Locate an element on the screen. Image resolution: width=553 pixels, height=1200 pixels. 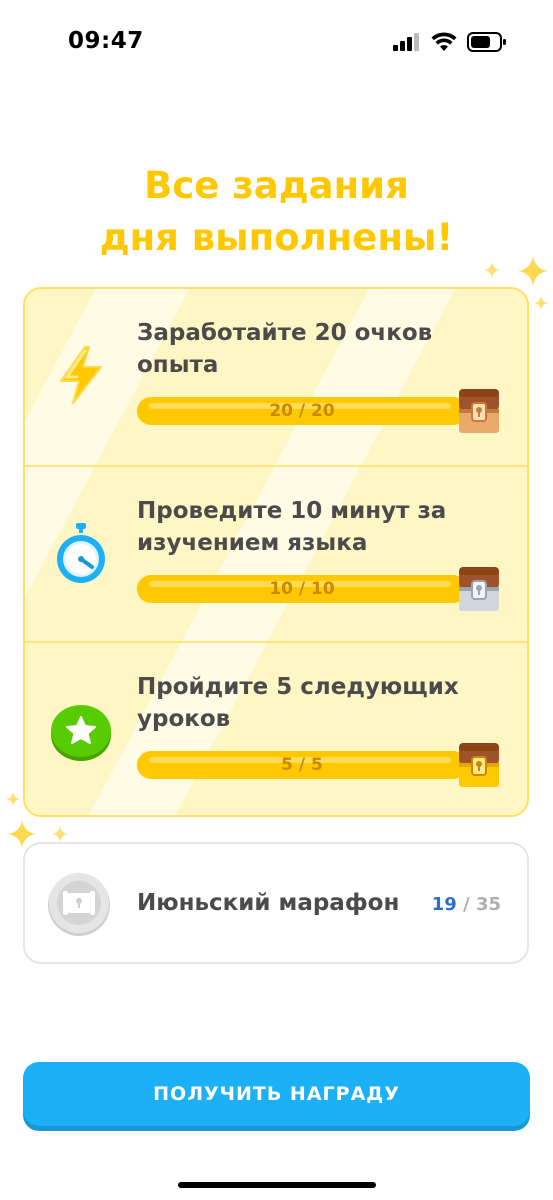
quest-title: Пройдите 5 следующих уроков is located at coordinates (298, 703).